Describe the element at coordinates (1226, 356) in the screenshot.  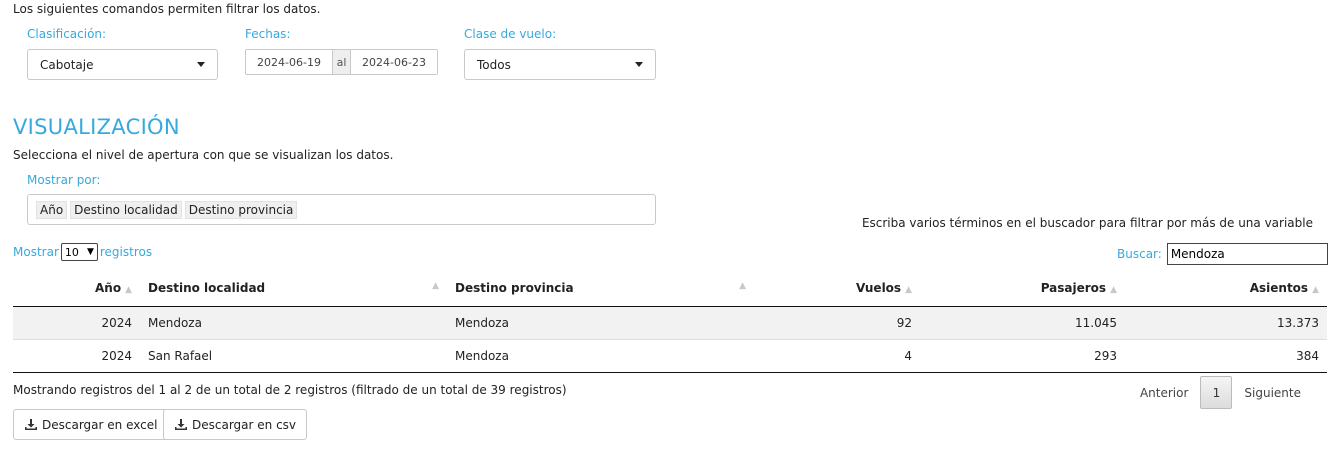
I see `cell-asientos: 384` at that location.